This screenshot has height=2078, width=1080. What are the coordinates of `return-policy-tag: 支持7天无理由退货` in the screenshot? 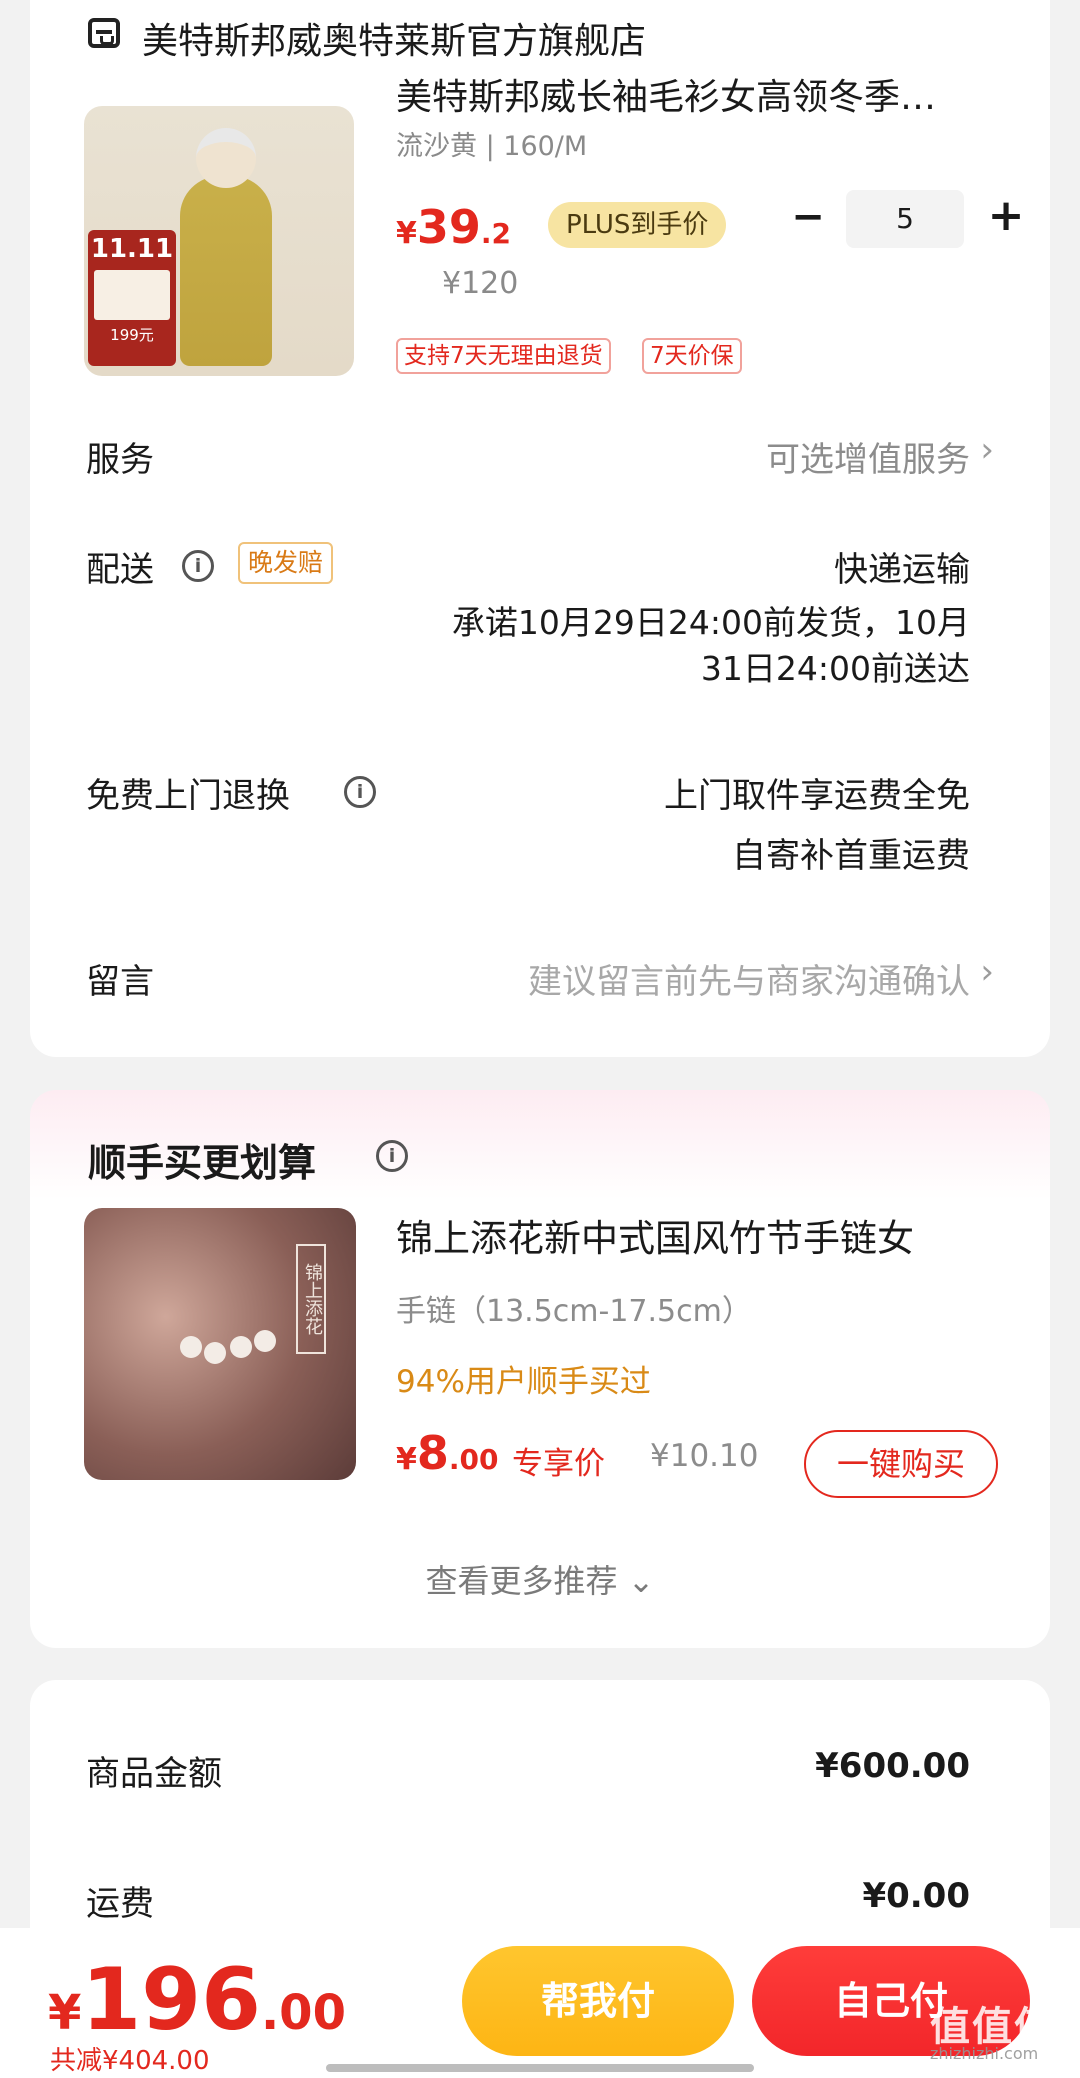 It's located at (503, 356).